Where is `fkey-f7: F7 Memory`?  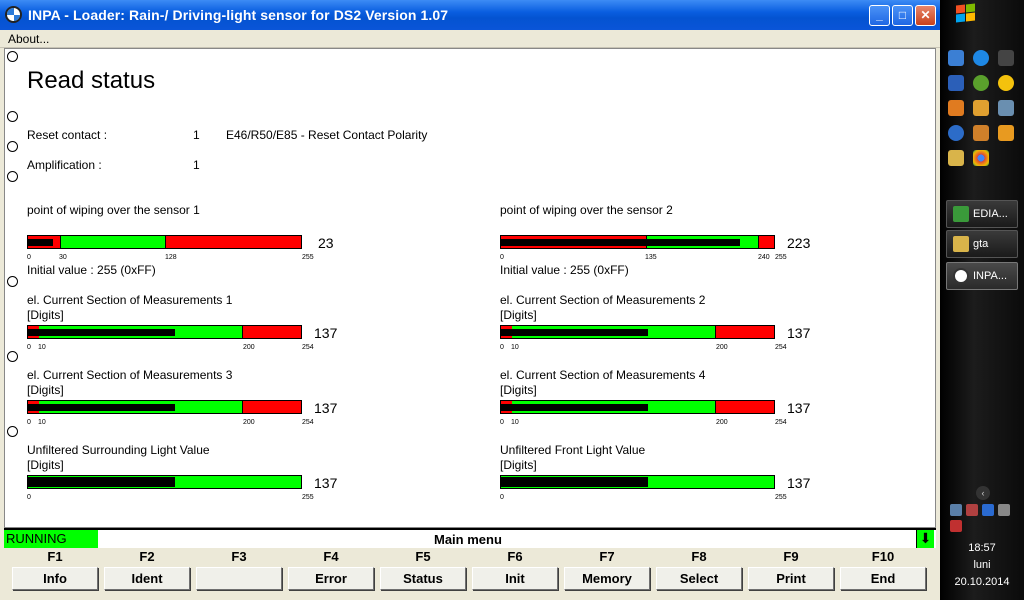 fkey-f7: F7 Memory is located at coordinates (607, 569).